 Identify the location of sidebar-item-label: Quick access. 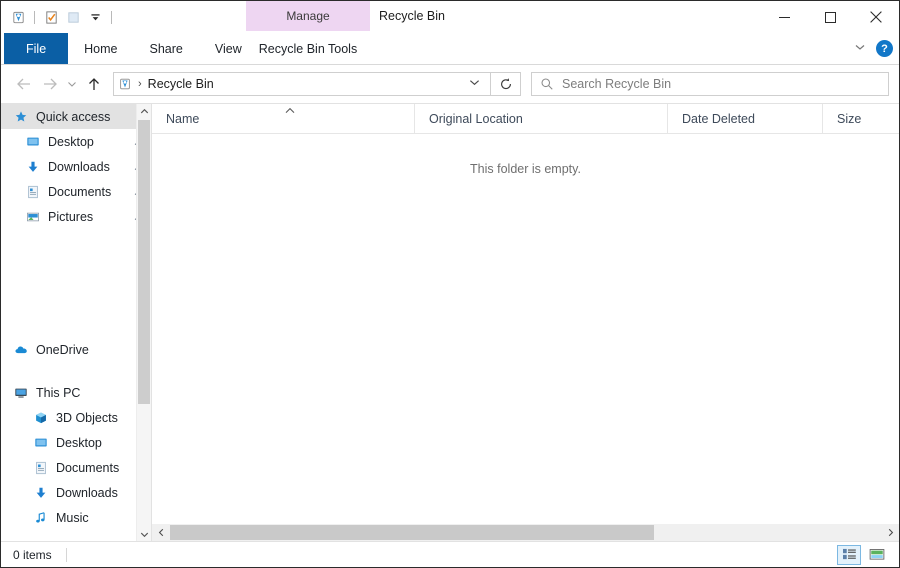
(73, 116).